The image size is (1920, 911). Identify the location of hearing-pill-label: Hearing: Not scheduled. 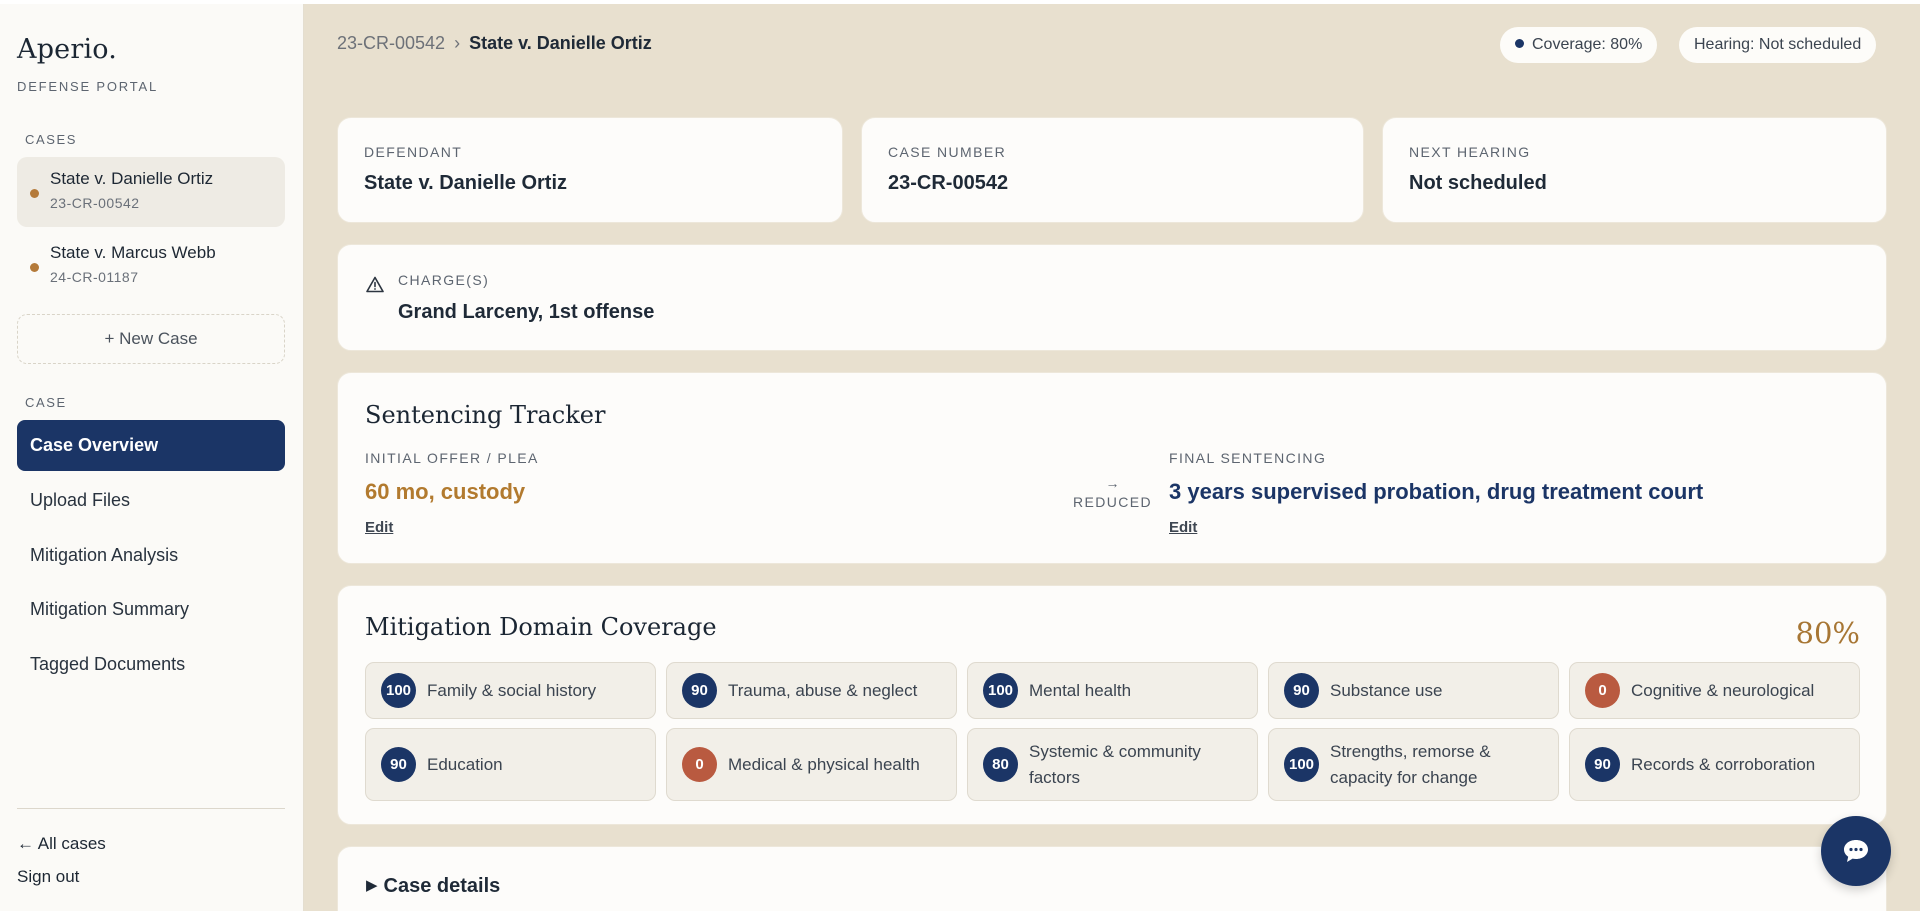
(1778, 44).